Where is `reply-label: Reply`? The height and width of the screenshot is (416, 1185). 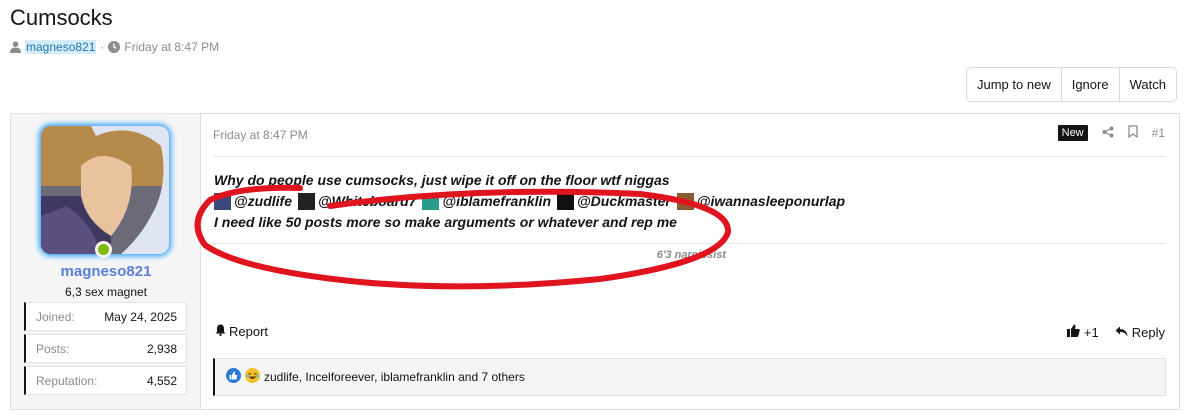
reply-label: Reply is located at coordinates (1148, 332).